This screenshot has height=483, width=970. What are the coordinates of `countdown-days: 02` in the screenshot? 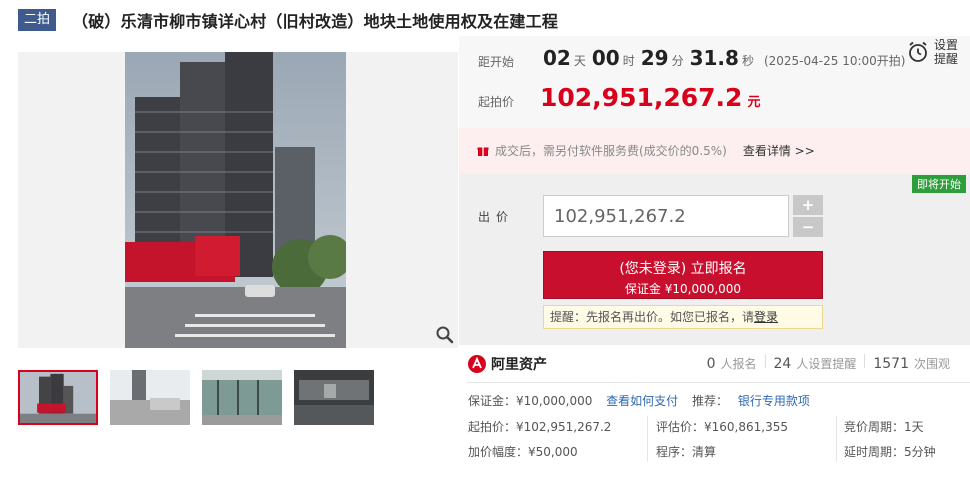 It's located at (557, 58).